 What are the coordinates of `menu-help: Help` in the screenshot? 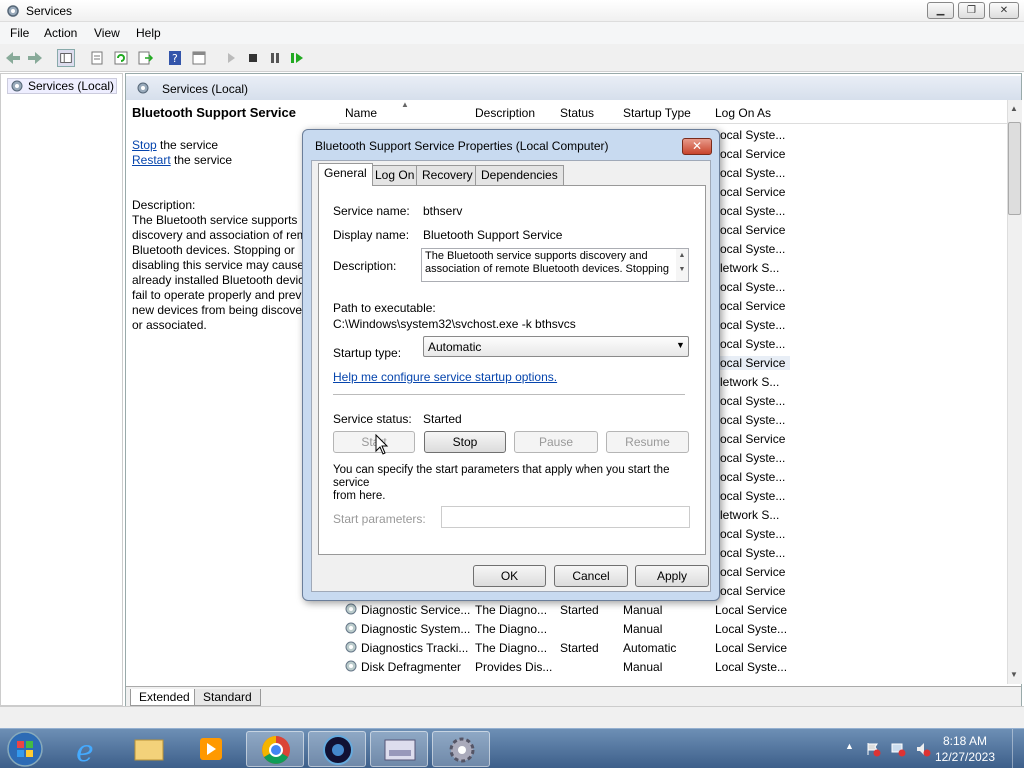 It's located at (148, 33).